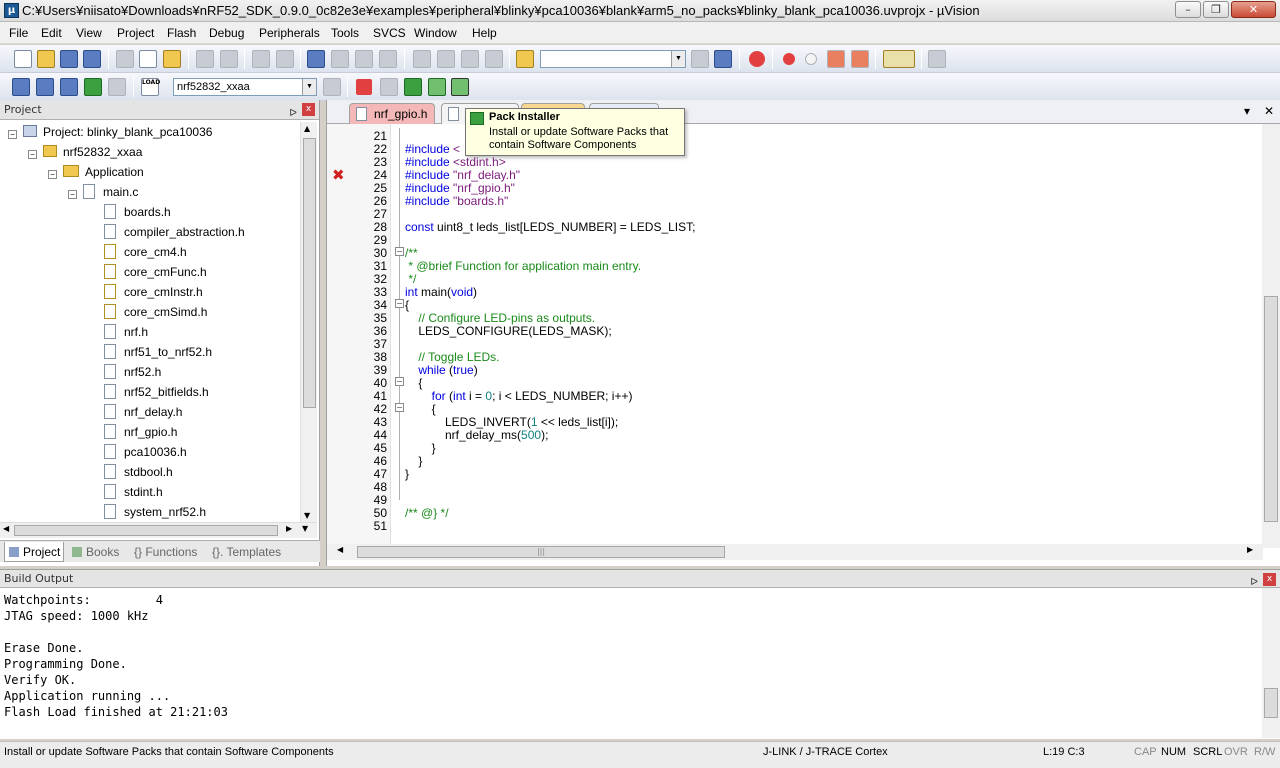  What do you see at coordinates (345, 33) in the screenshot?
I see `menu-tools: Tools` at bounding box center [345, 33].